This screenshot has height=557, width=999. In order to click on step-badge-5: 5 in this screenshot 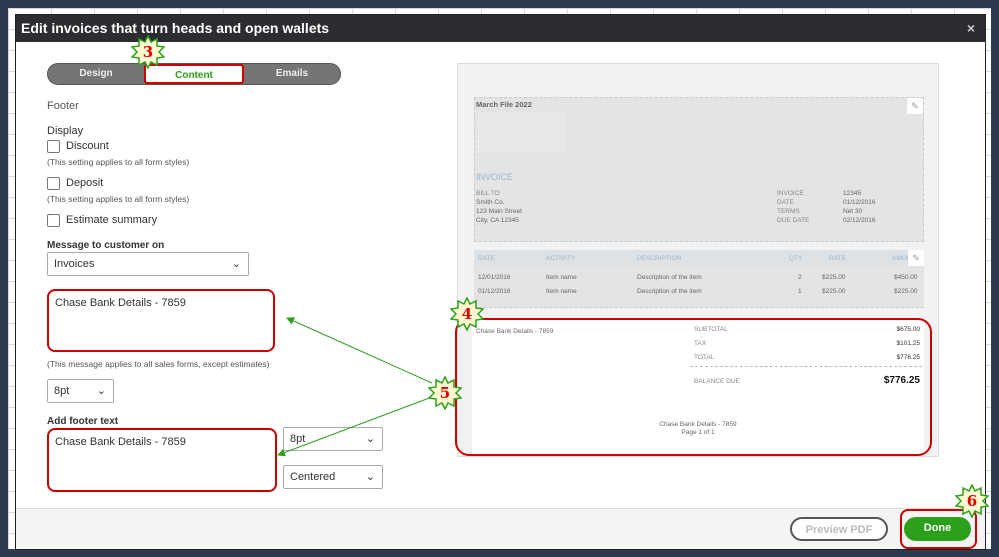, I will do `click(445, 393)`.